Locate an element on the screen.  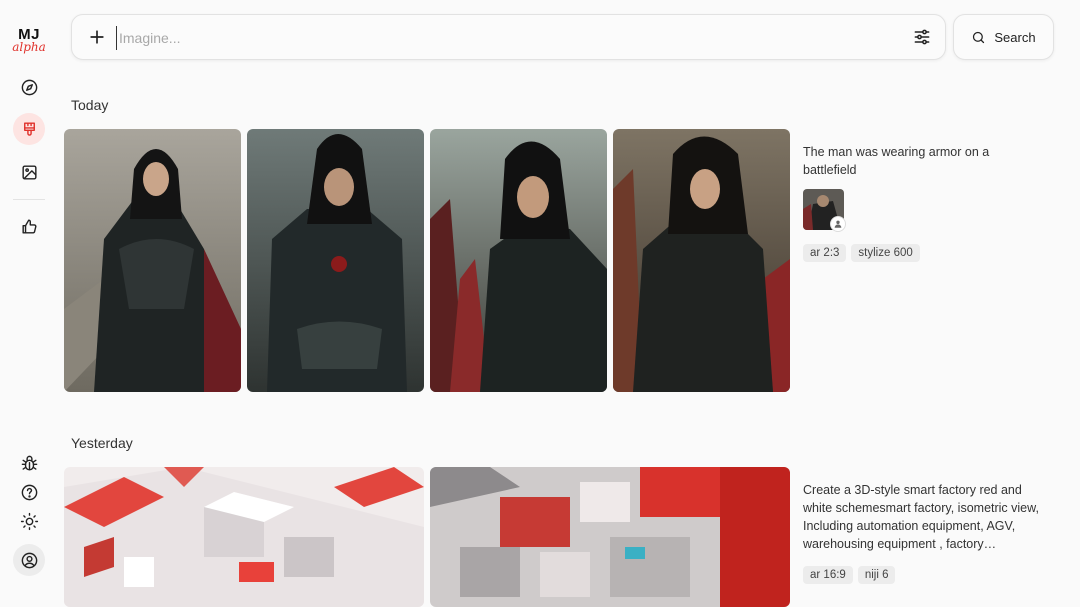
sidebar-item-account is located at coordinates (29, 560).